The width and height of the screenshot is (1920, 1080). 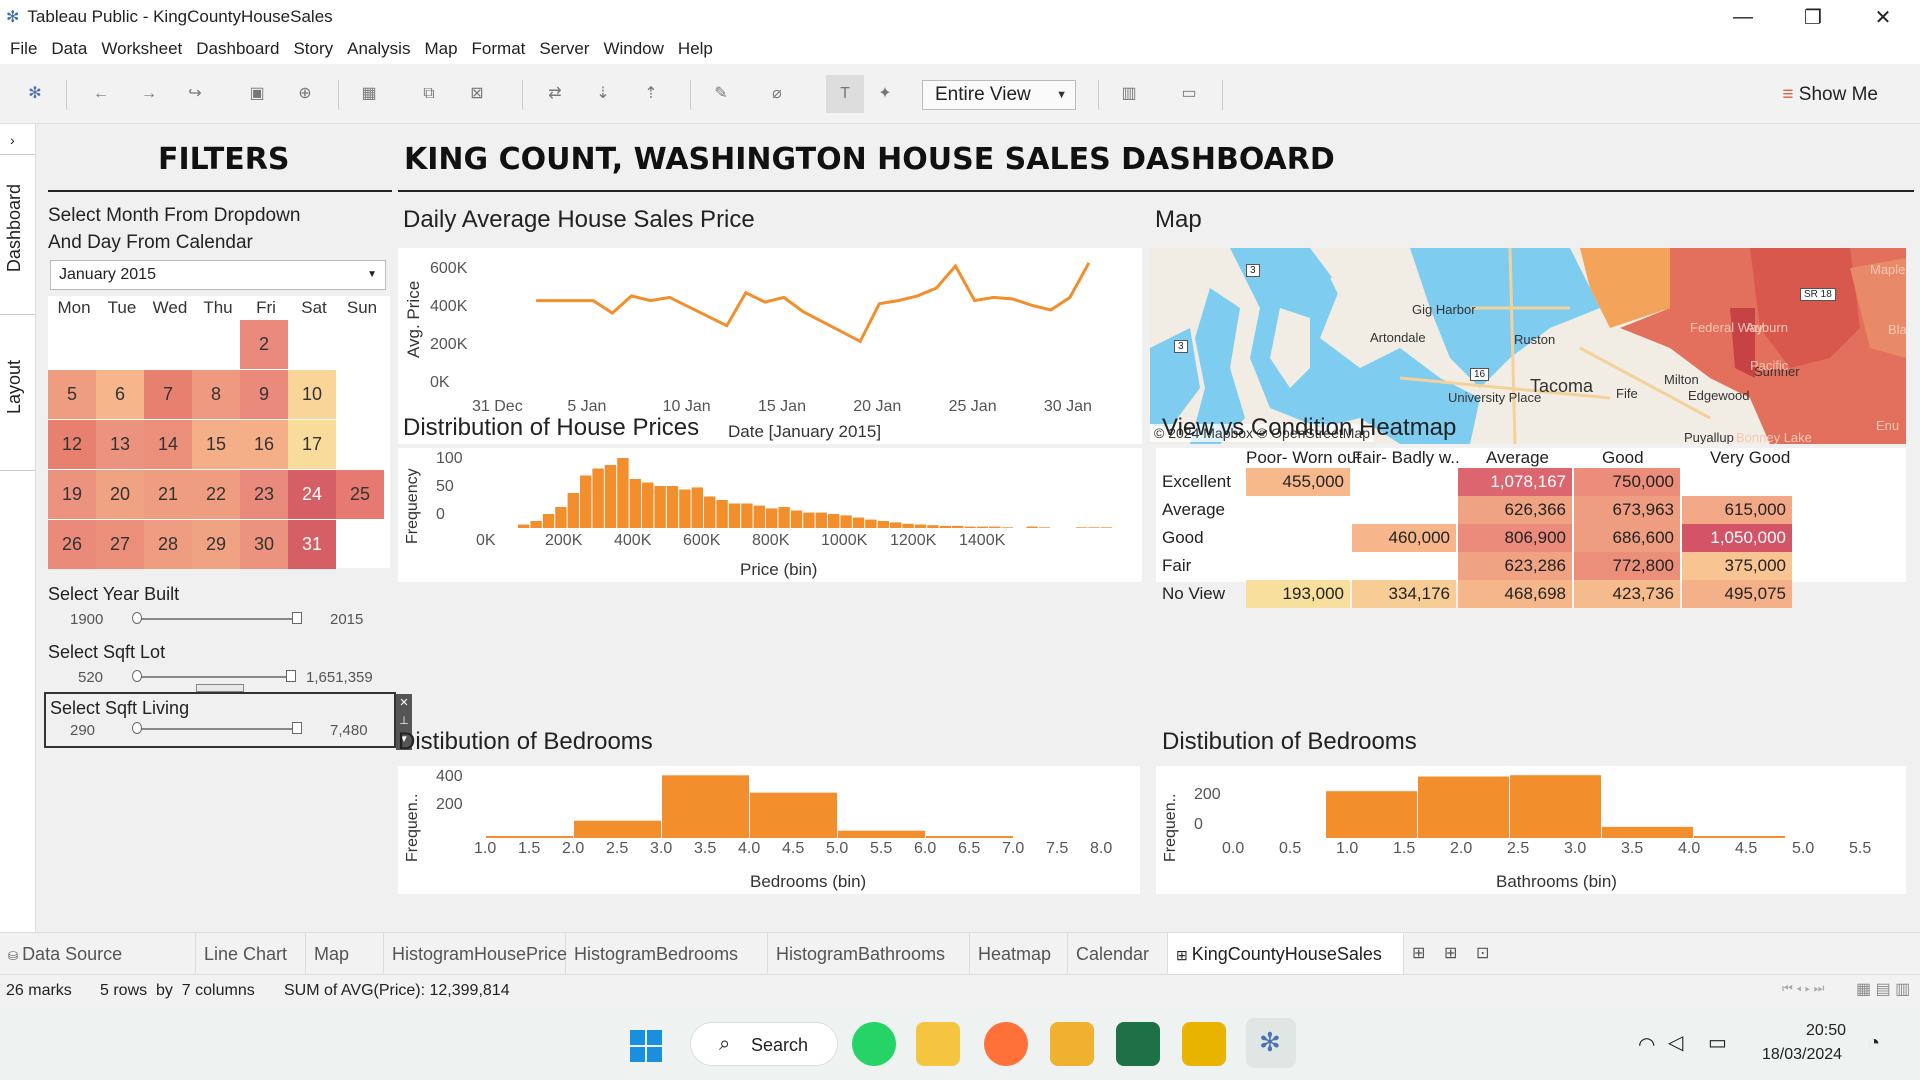 I want to click on sort-descending-icon: ⇡, so click(x=651, y=94).